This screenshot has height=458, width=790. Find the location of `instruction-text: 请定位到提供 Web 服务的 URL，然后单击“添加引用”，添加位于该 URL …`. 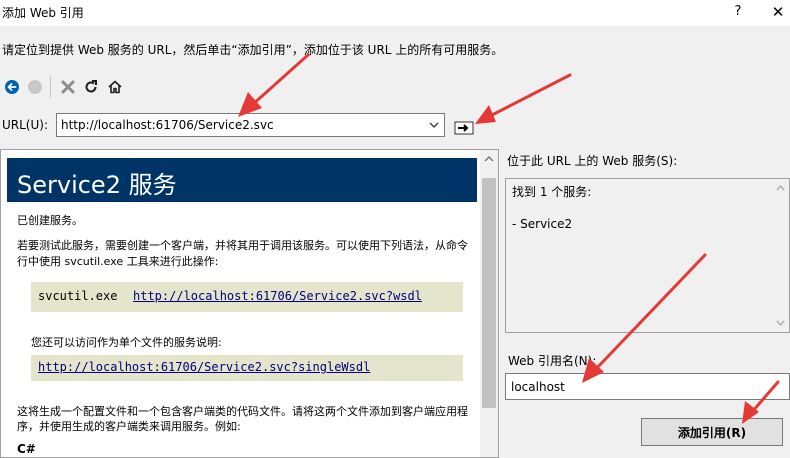

instruction-text: 请定位到提供 Web 服务的 URL，然后单击“添加引用”，添加位于该 URL … is located at coordinates (253, 50).